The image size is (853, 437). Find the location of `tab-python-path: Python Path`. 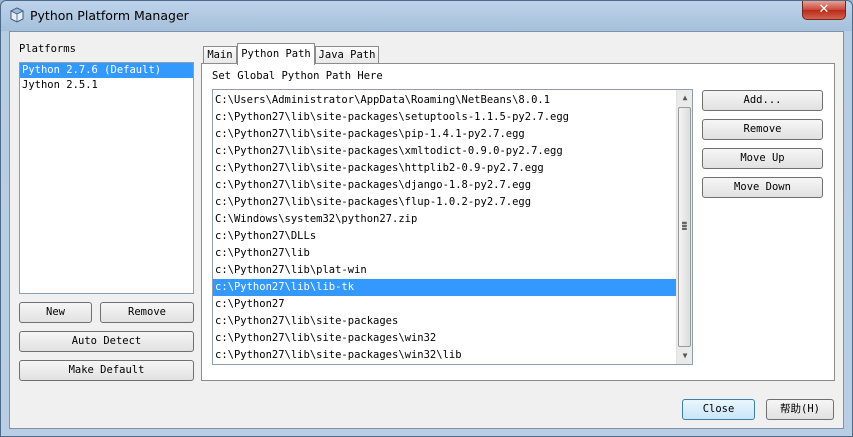

tab-python-path: Python Path is located at coordinates (276, 54).